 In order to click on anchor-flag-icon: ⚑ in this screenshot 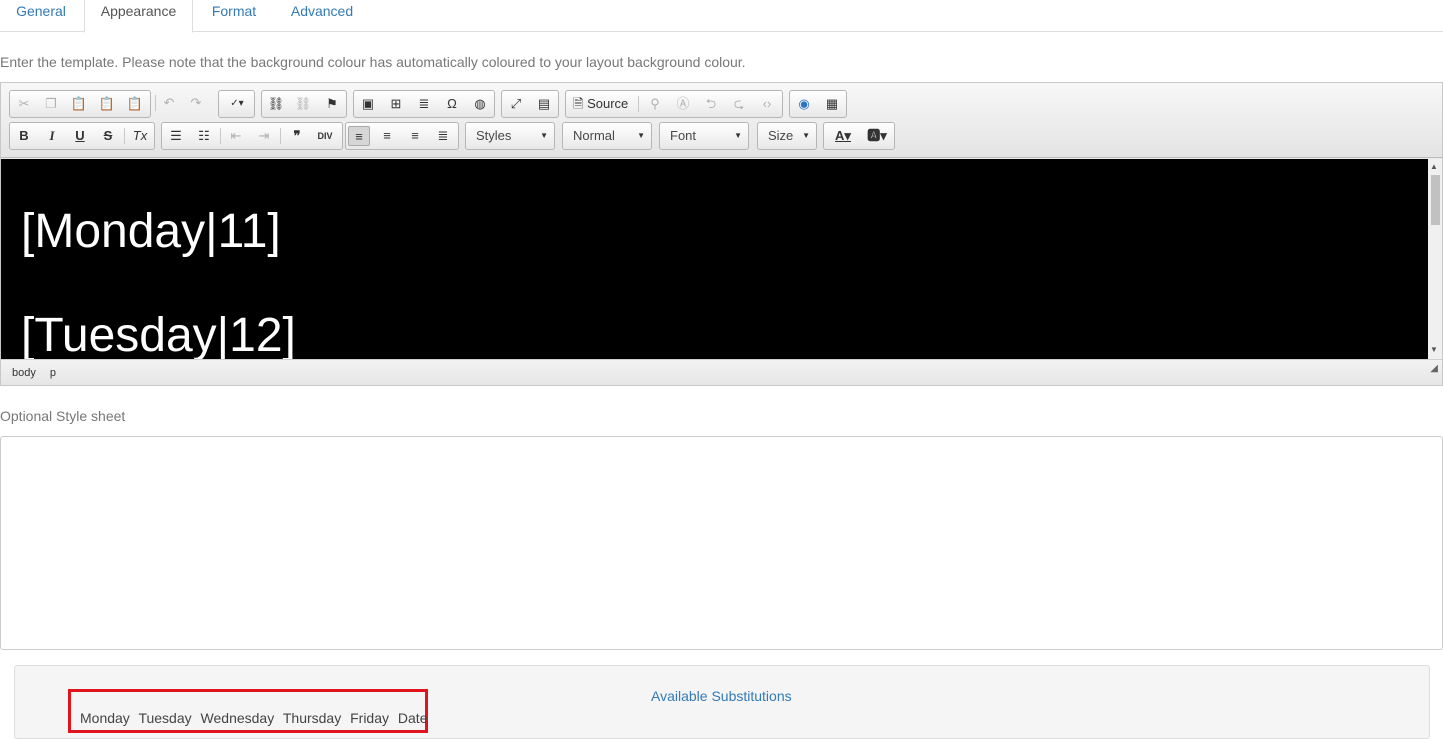, I will do `click(332, 104)`.